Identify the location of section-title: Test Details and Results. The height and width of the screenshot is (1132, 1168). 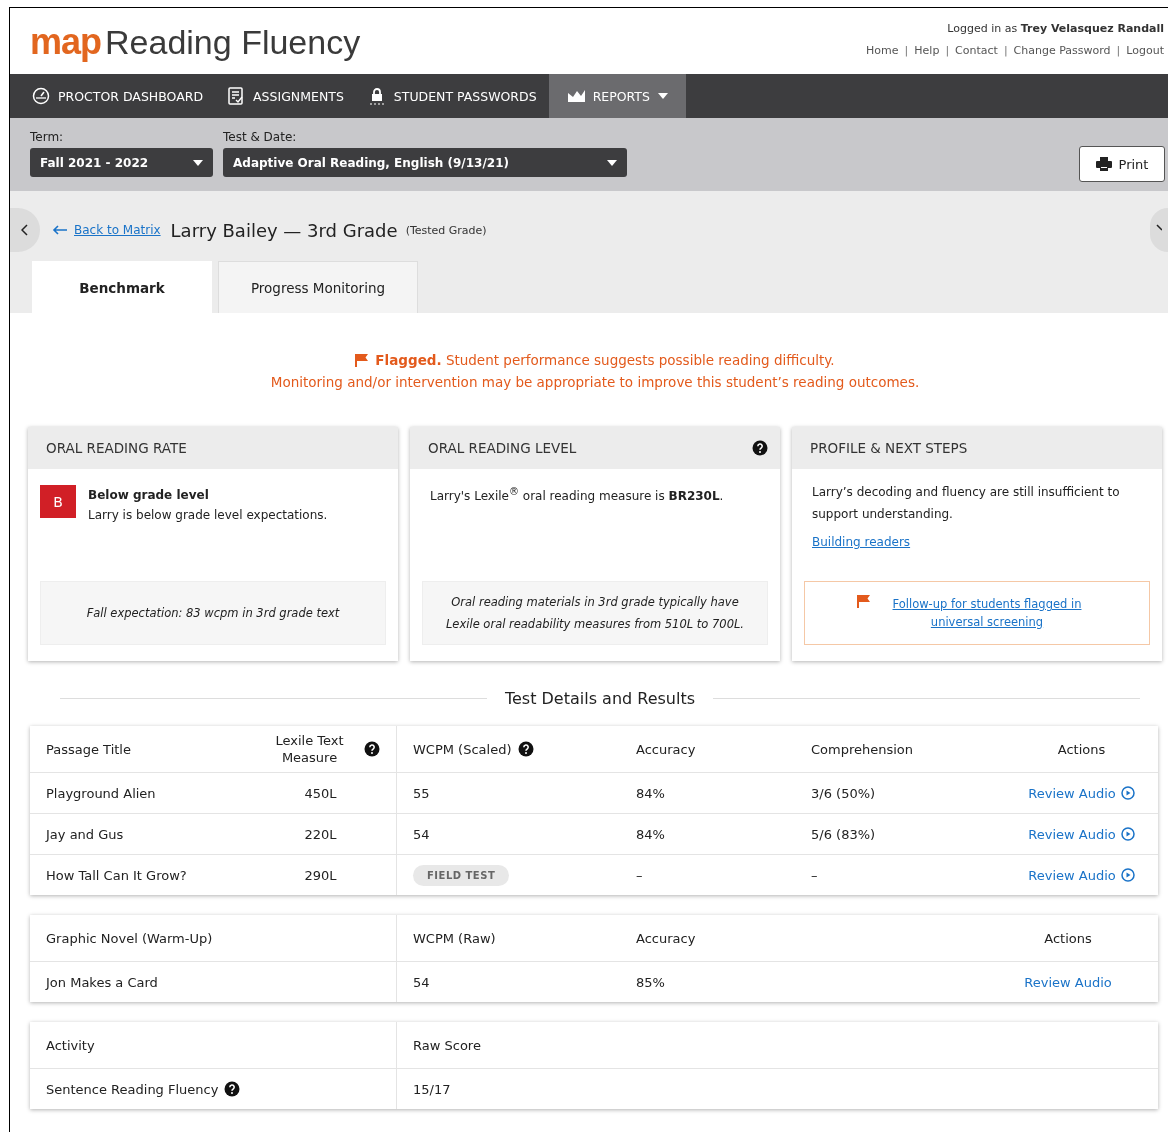
(600, 698).